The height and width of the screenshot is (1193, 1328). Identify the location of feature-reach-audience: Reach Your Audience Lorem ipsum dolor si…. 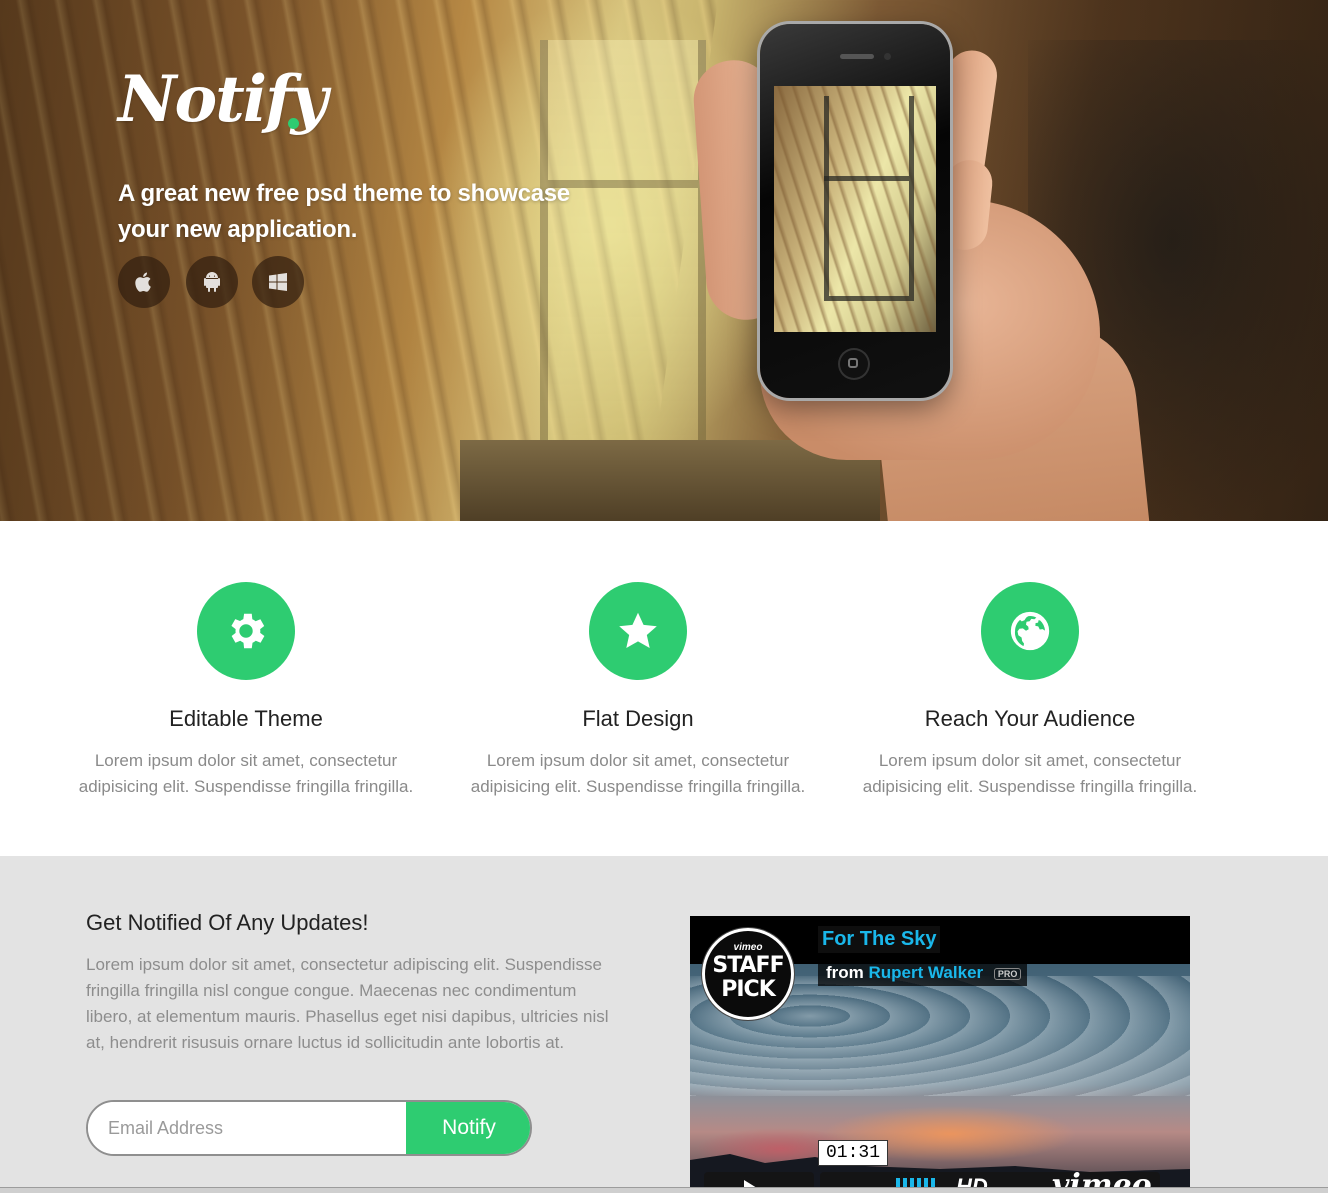
(1030, 691).